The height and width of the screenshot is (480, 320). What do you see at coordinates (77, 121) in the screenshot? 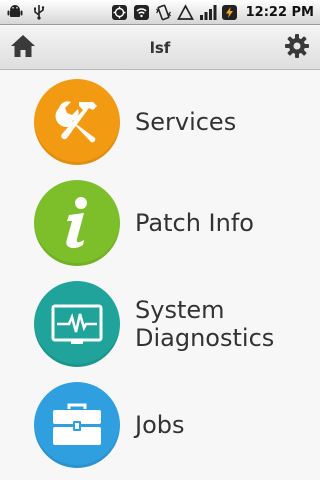
I see `tools-icon` at bounding box center [77, 121].